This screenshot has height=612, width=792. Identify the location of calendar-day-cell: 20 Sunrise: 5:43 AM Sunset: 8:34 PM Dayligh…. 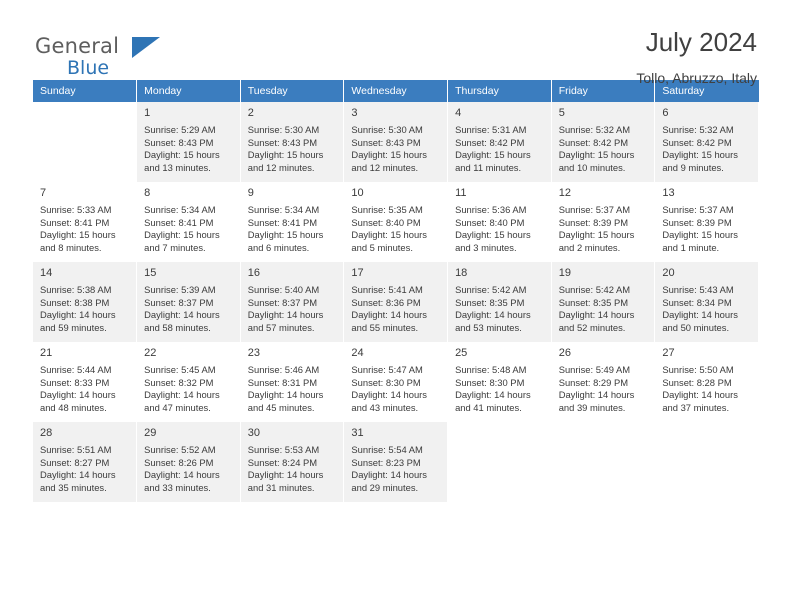
(706, 302).